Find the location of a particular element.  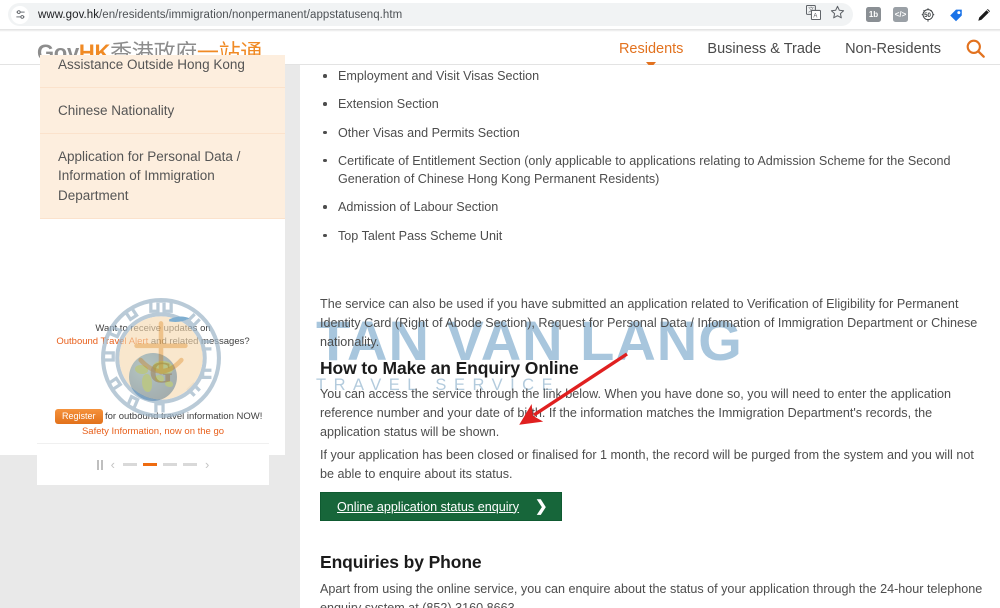

nav-item-residents: Residents is located at coordinates (651, 54).